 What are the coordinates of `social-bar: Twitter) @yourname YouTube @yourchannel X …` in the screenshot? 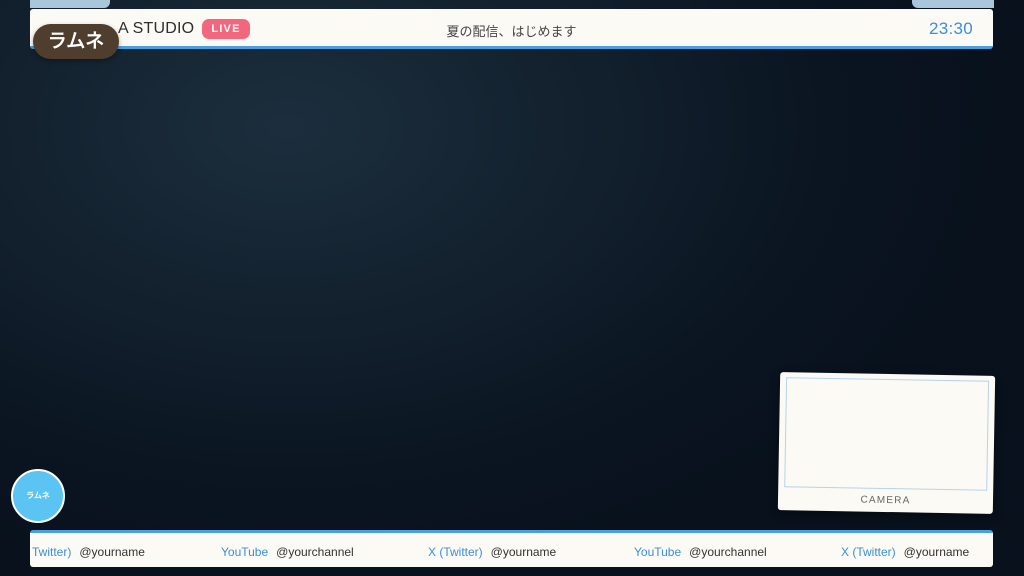 It's located at (511, 548).